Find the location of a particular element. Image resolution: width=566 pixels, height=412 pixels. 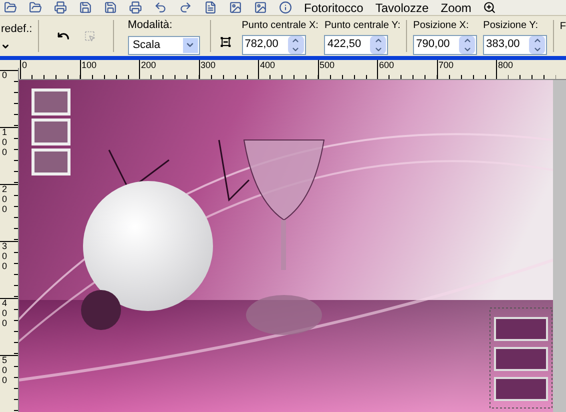

number-field: 383,00 is located at coordinates (515, 44).